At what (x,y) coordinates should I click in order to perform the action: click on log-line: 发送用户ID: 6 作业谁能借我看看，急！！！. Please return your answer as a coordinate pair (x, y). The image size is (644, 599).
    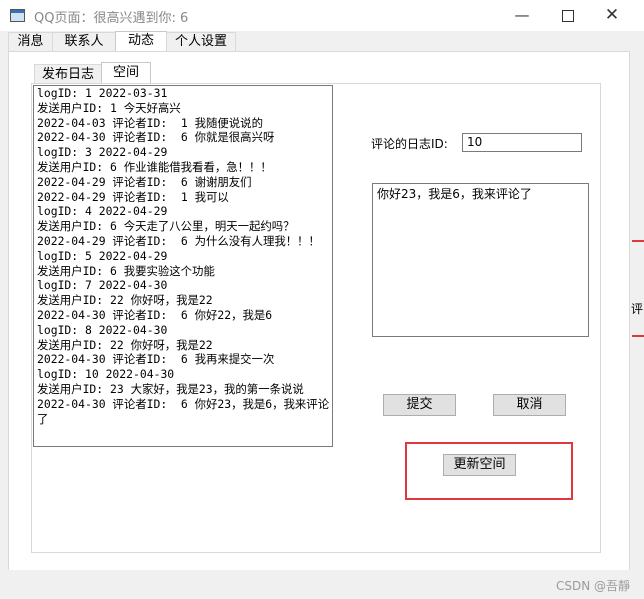
    Looking at the image, I should click on (154, 166).